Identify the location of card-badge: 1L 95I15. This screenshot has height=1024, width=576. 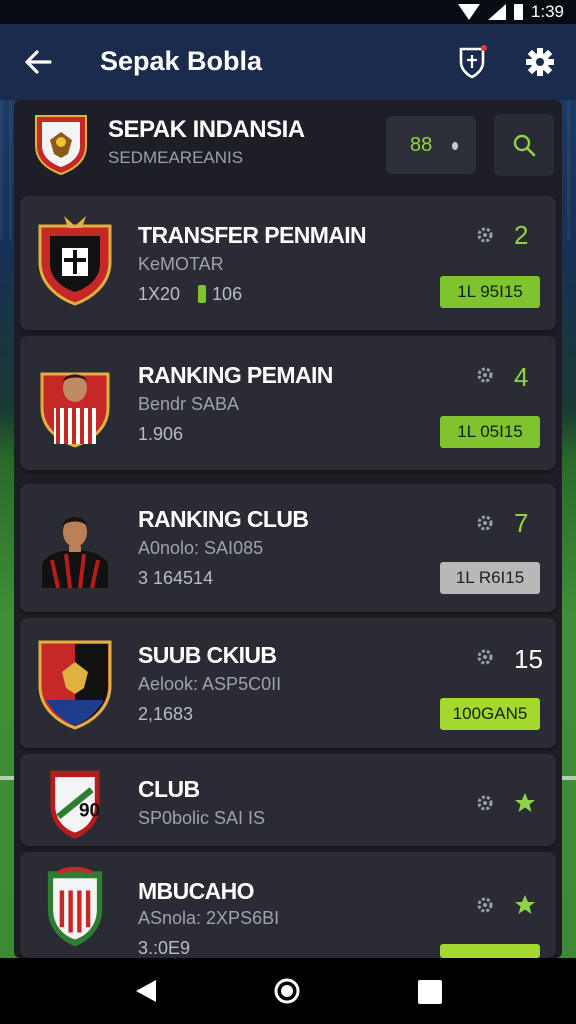
(490, 292).